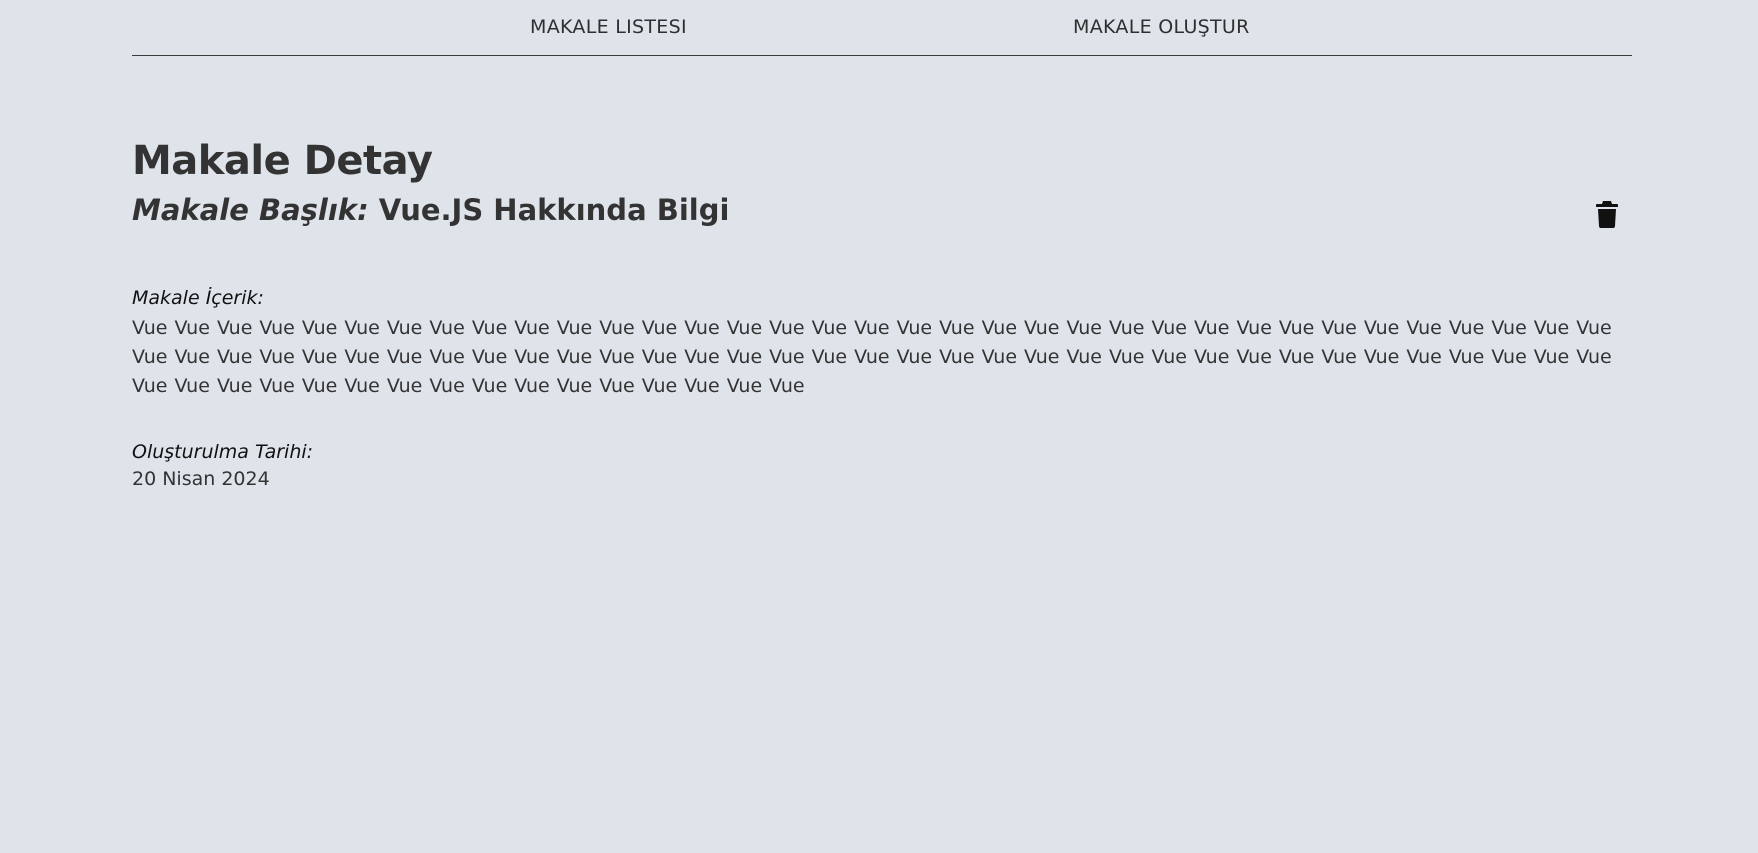 The width and height of the screenshot is (1758, 853). I want to click on article-title-heading: Makale Başlık: Vue.JS Hakkında Bilgi, so click(430, 210).